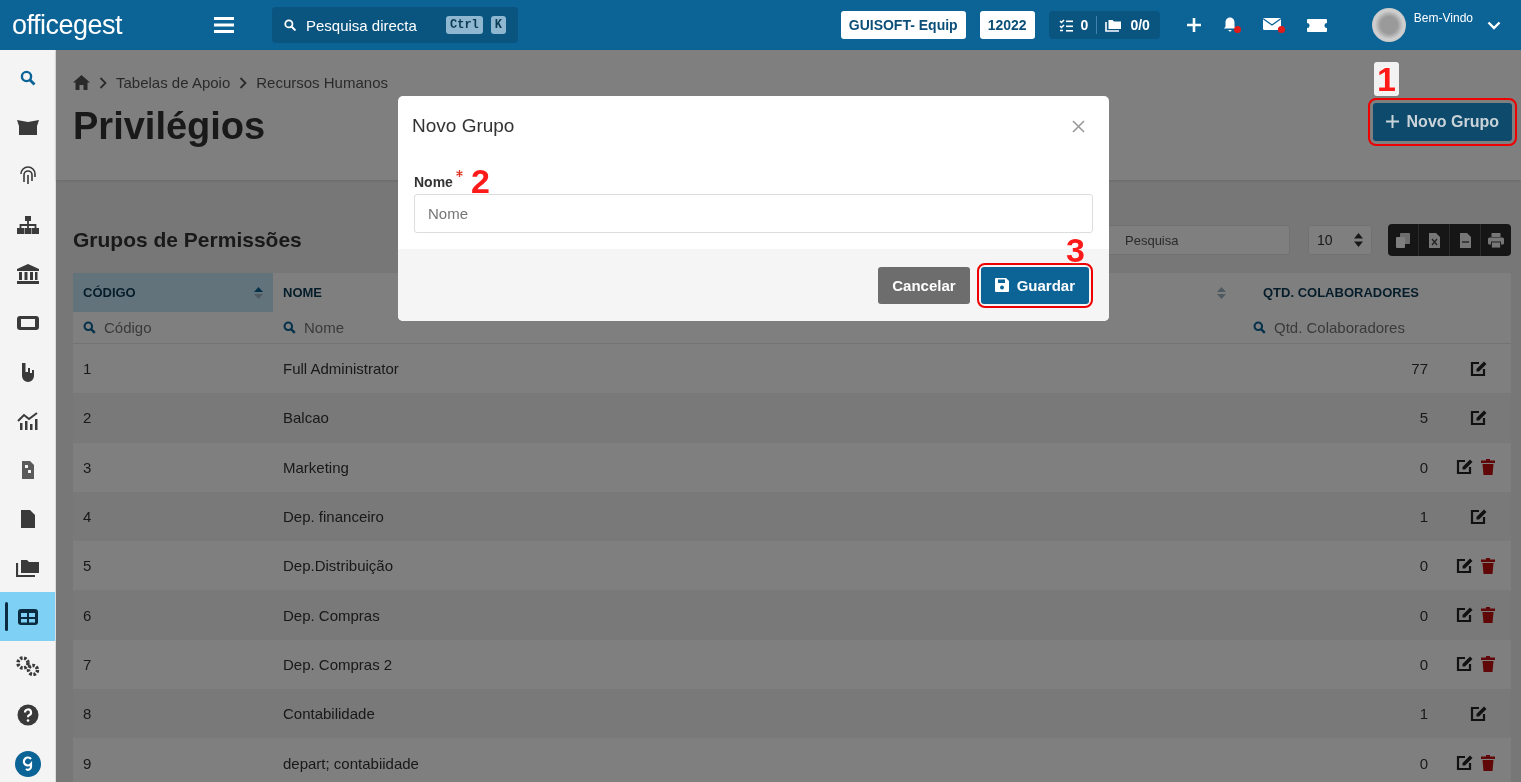  I want to click on table-cell: 7, so click(87, 664).